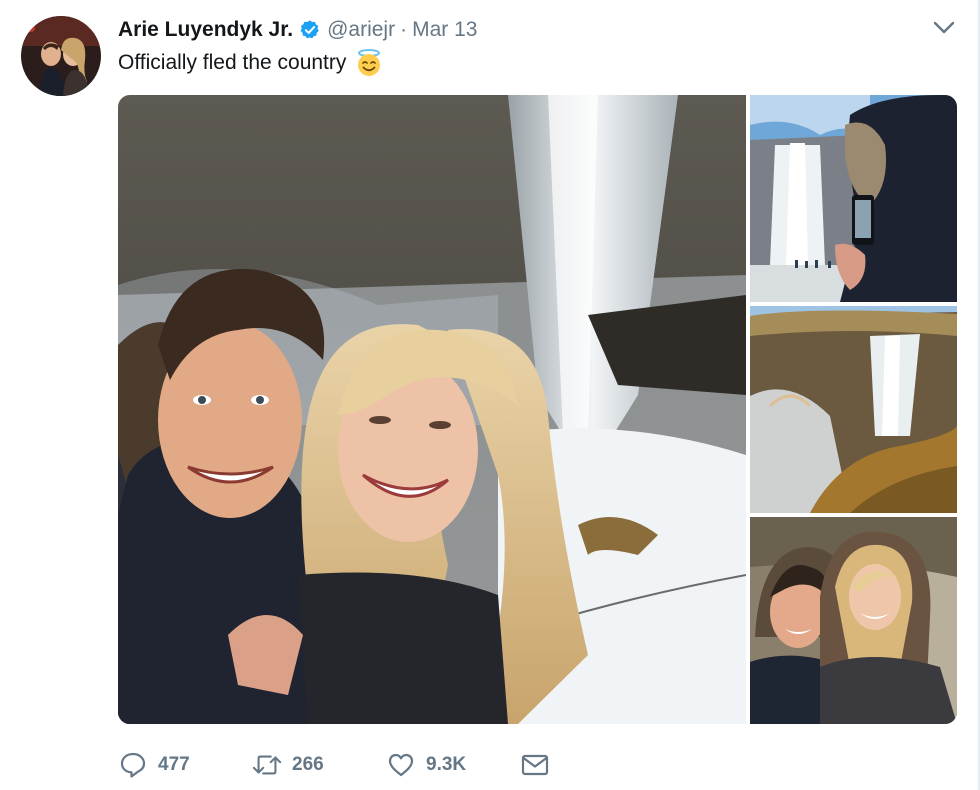  I want to click on photo-couple-selfie, so click(853, 620).